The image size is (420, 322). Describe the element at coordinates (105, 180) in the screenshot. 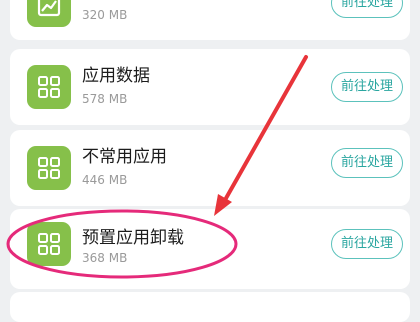

I see `item-size: 446 MB` at that location.